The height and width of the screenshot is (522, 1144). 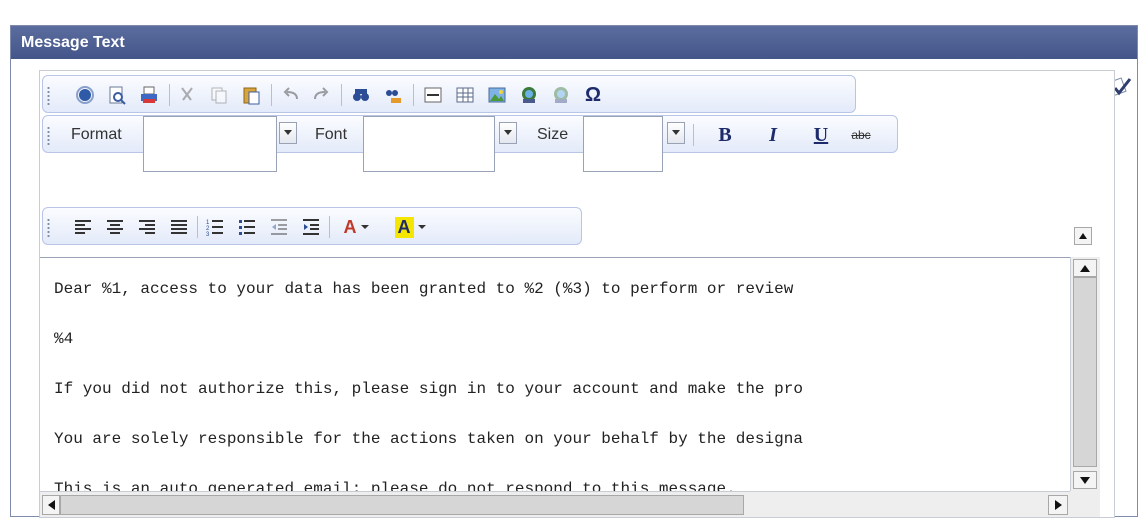 I want to click on italic-icon: I, so click(x=773, y=134).